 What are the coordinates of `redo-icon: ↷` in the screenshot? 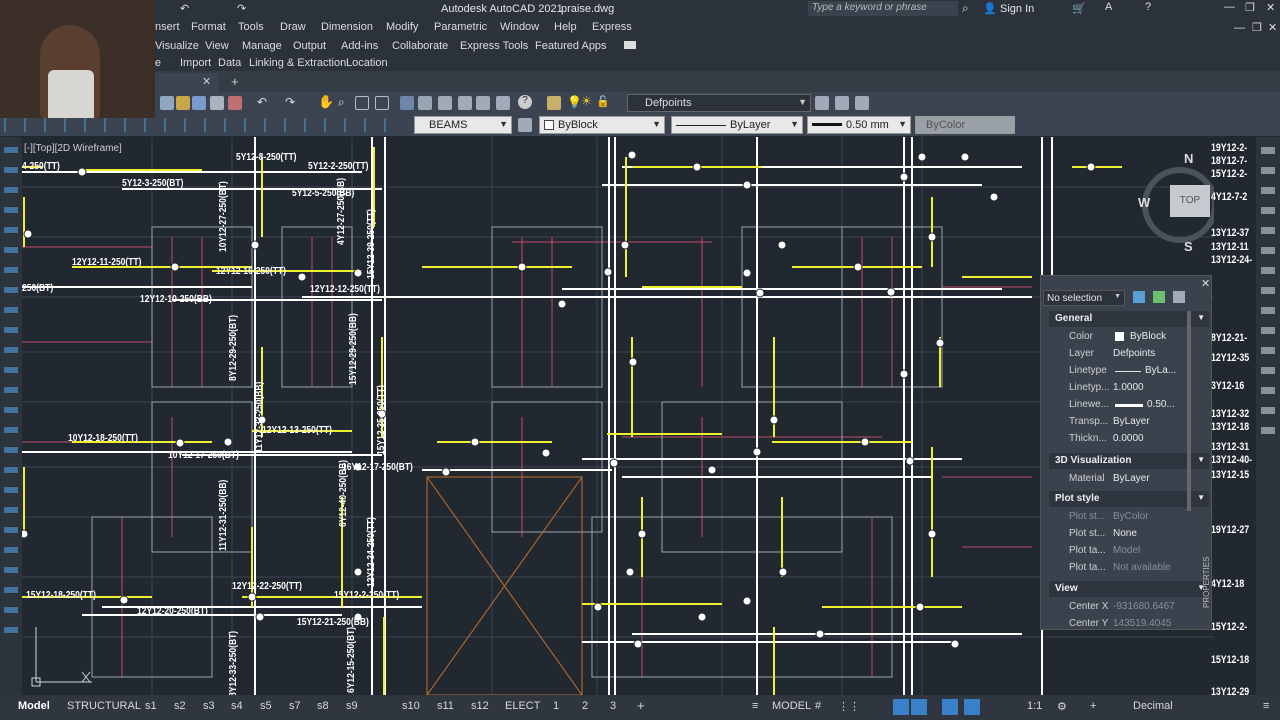 It's located at (241, 8).